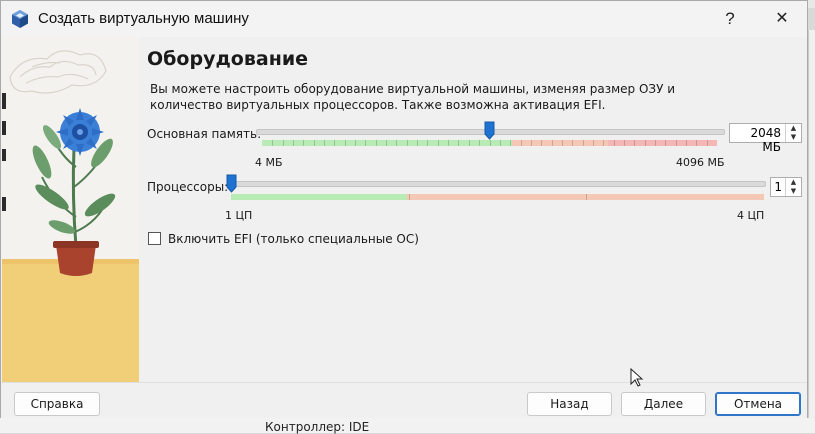 This screenshot has height=434, width=815. What do you see at coordinates (143, 18) in the screenshot?
I see `window-title: Создать виртуальную машину` at bounding box center [143, 18].